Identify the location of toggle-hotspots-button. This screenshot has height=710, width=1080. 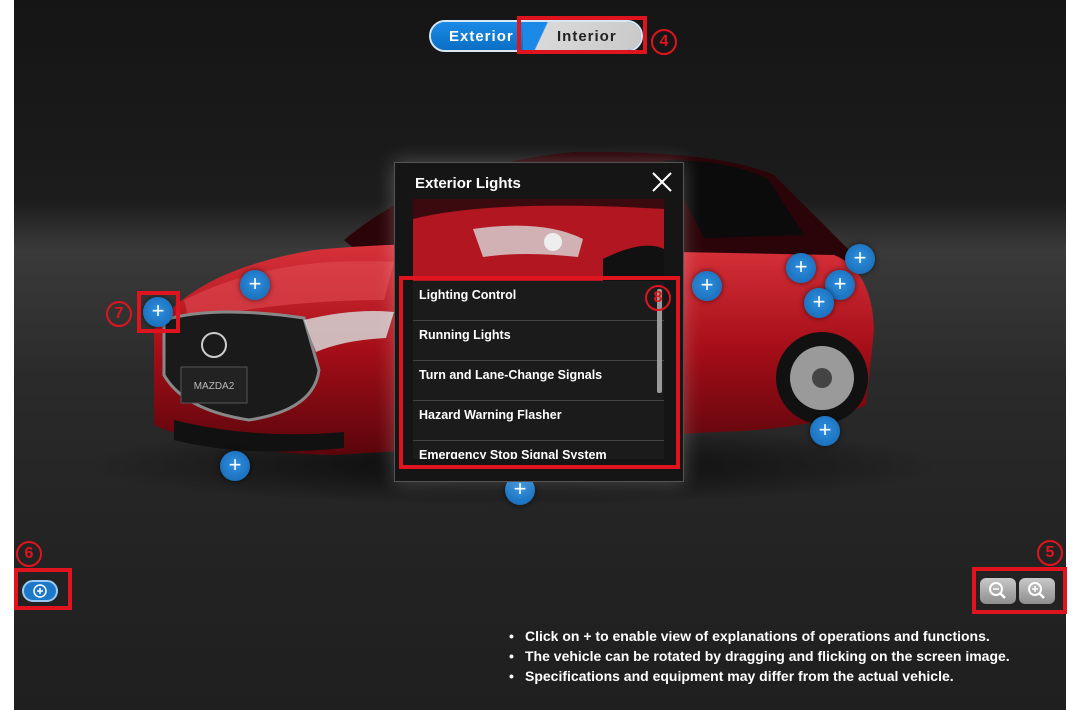
(40, 591).